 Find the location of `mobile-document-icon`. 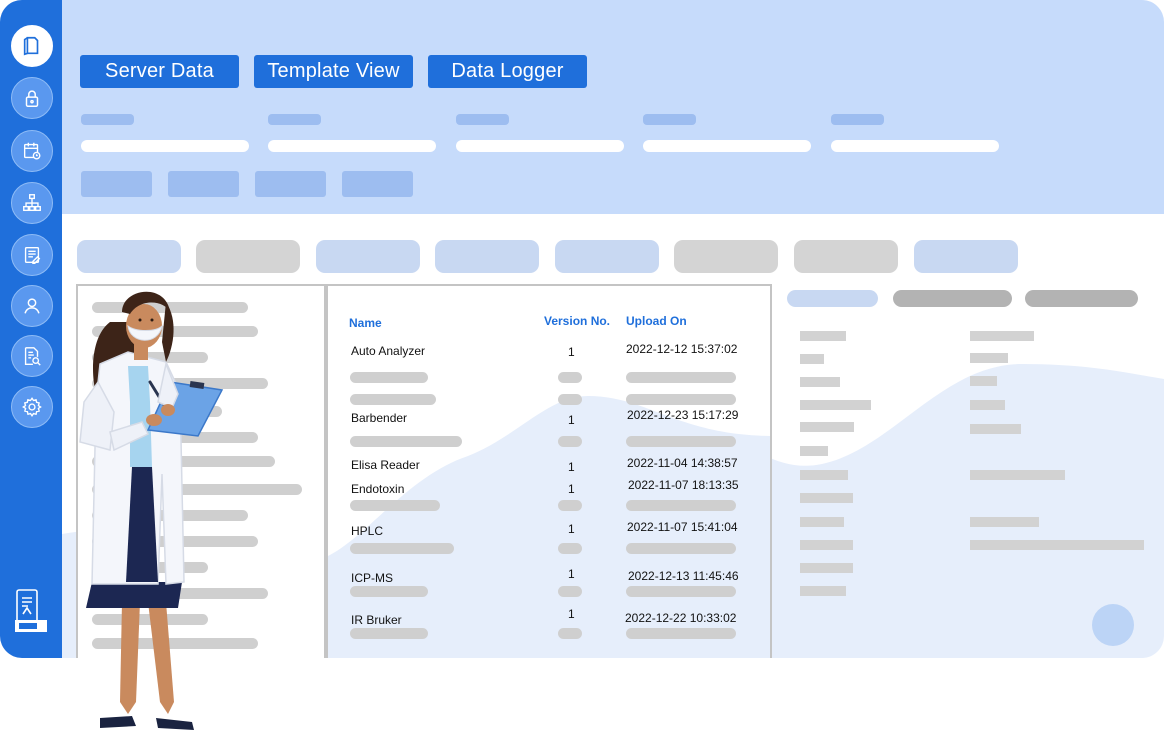

mobile-document-icon is located at coordinates (31, 611).